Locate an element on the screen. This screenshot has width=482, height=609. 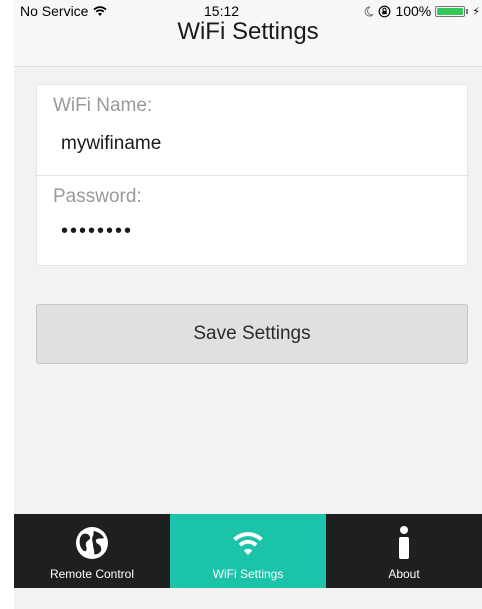
tab-about: About is located at coordinates (404, 551).